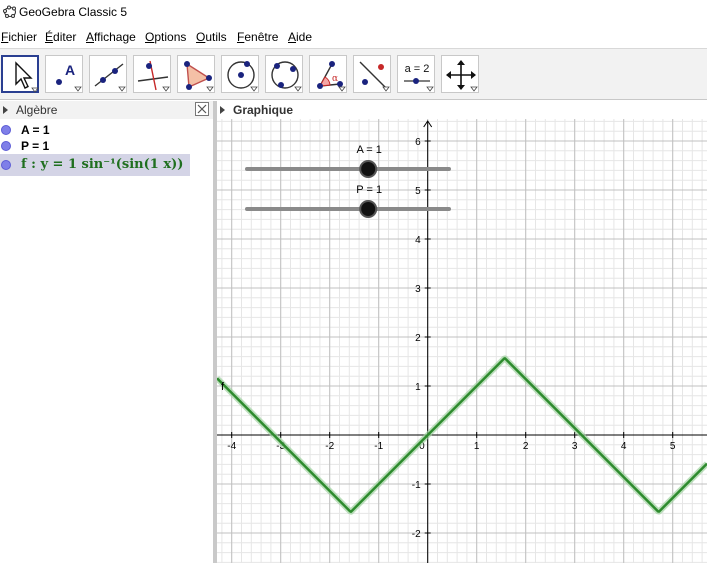  What do you see at coordinates (526, 446) in the screenshot?
I see `x-tick-label: 2` at bounding box center [526, 446].